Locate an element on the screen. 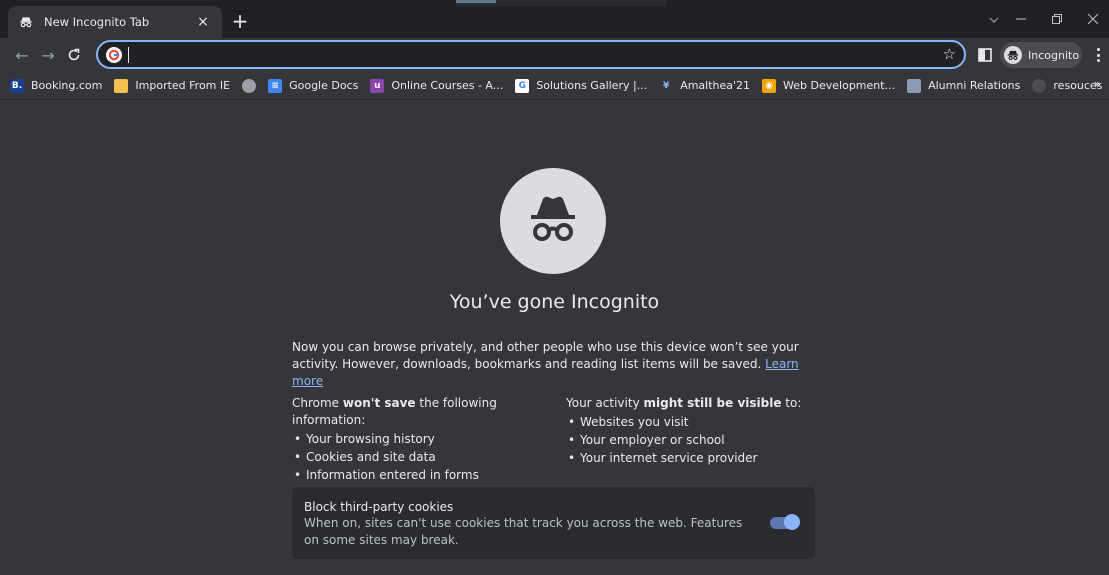 The image size is (1109, 575). bookmark-amalthea: ¥ Amalthea'21 is located at coordinates (704, 86).